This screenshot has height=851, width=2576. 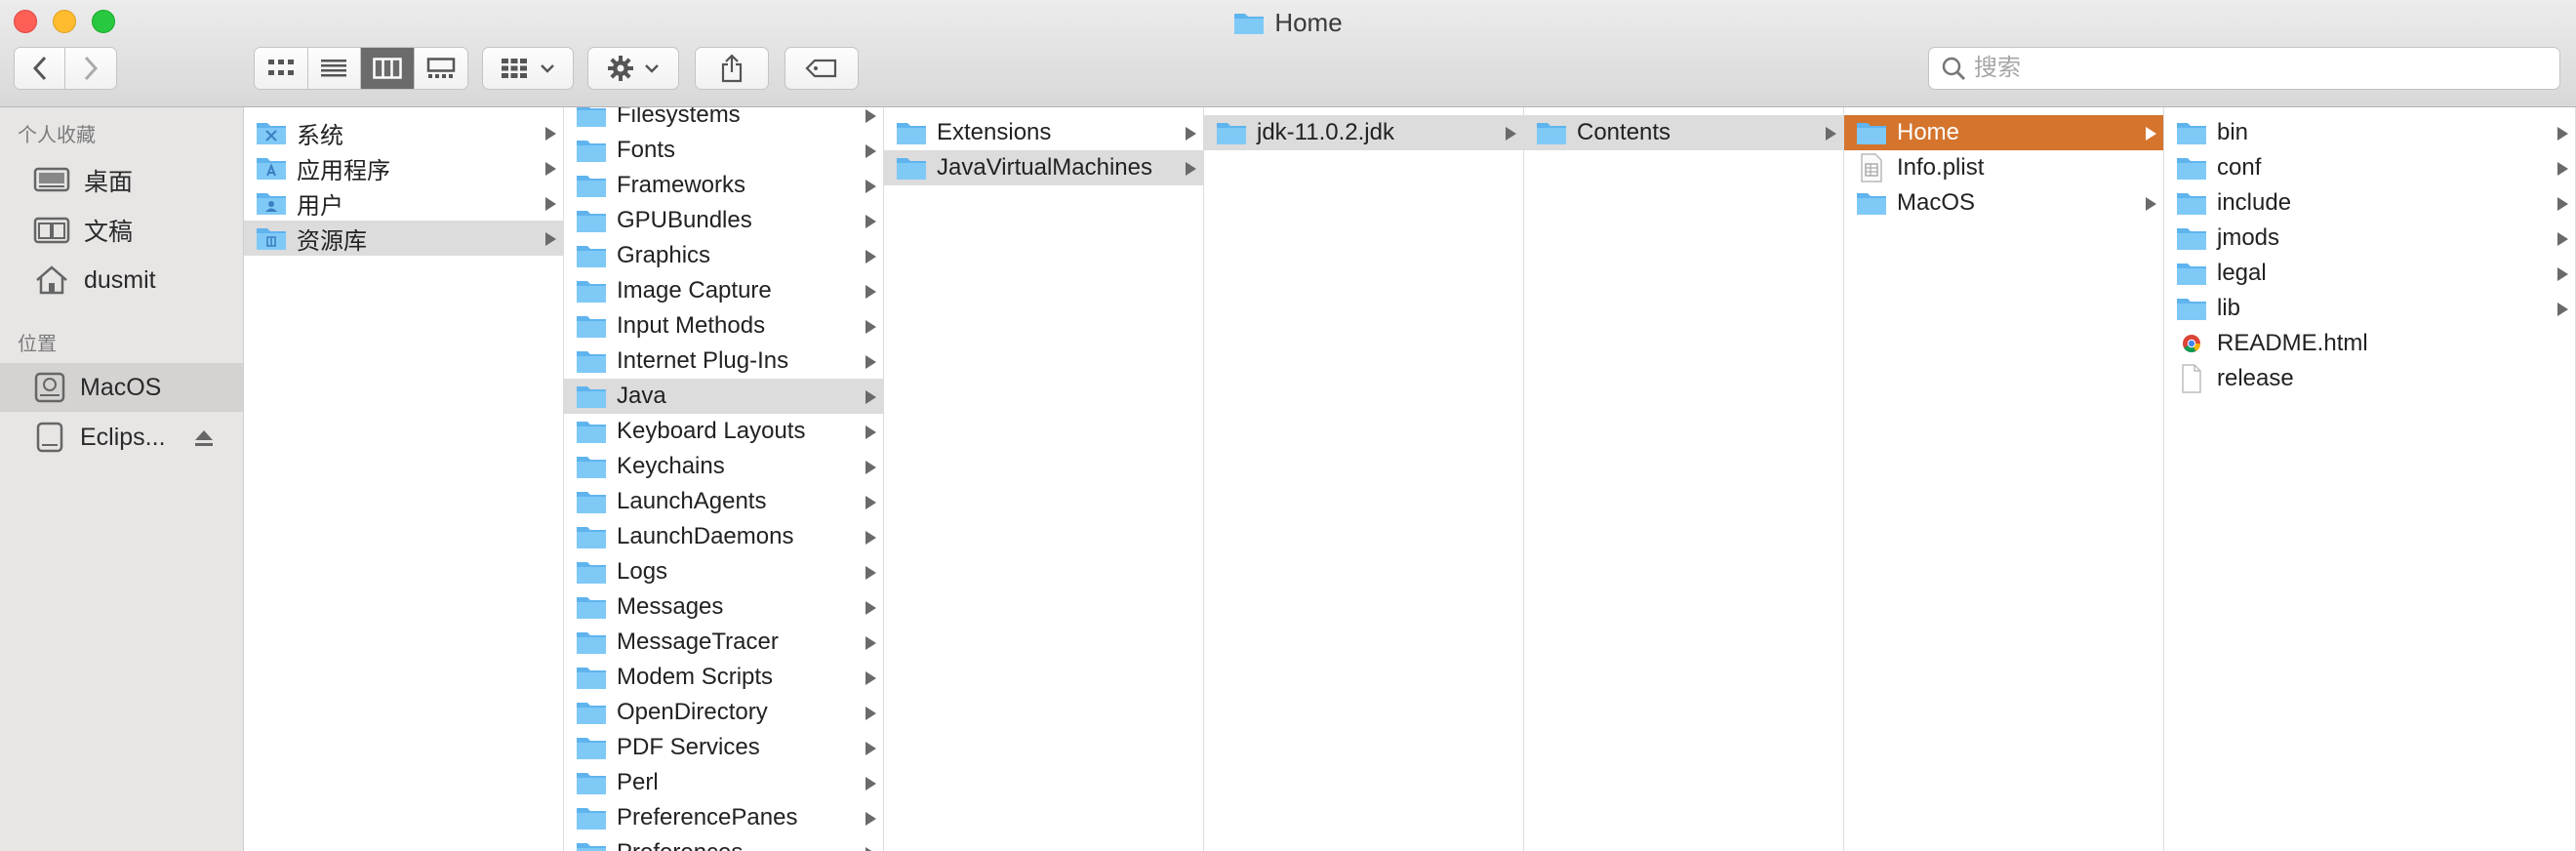 I want to click on column-row-image-capture: Image Capture, so click(x=723, y=290).